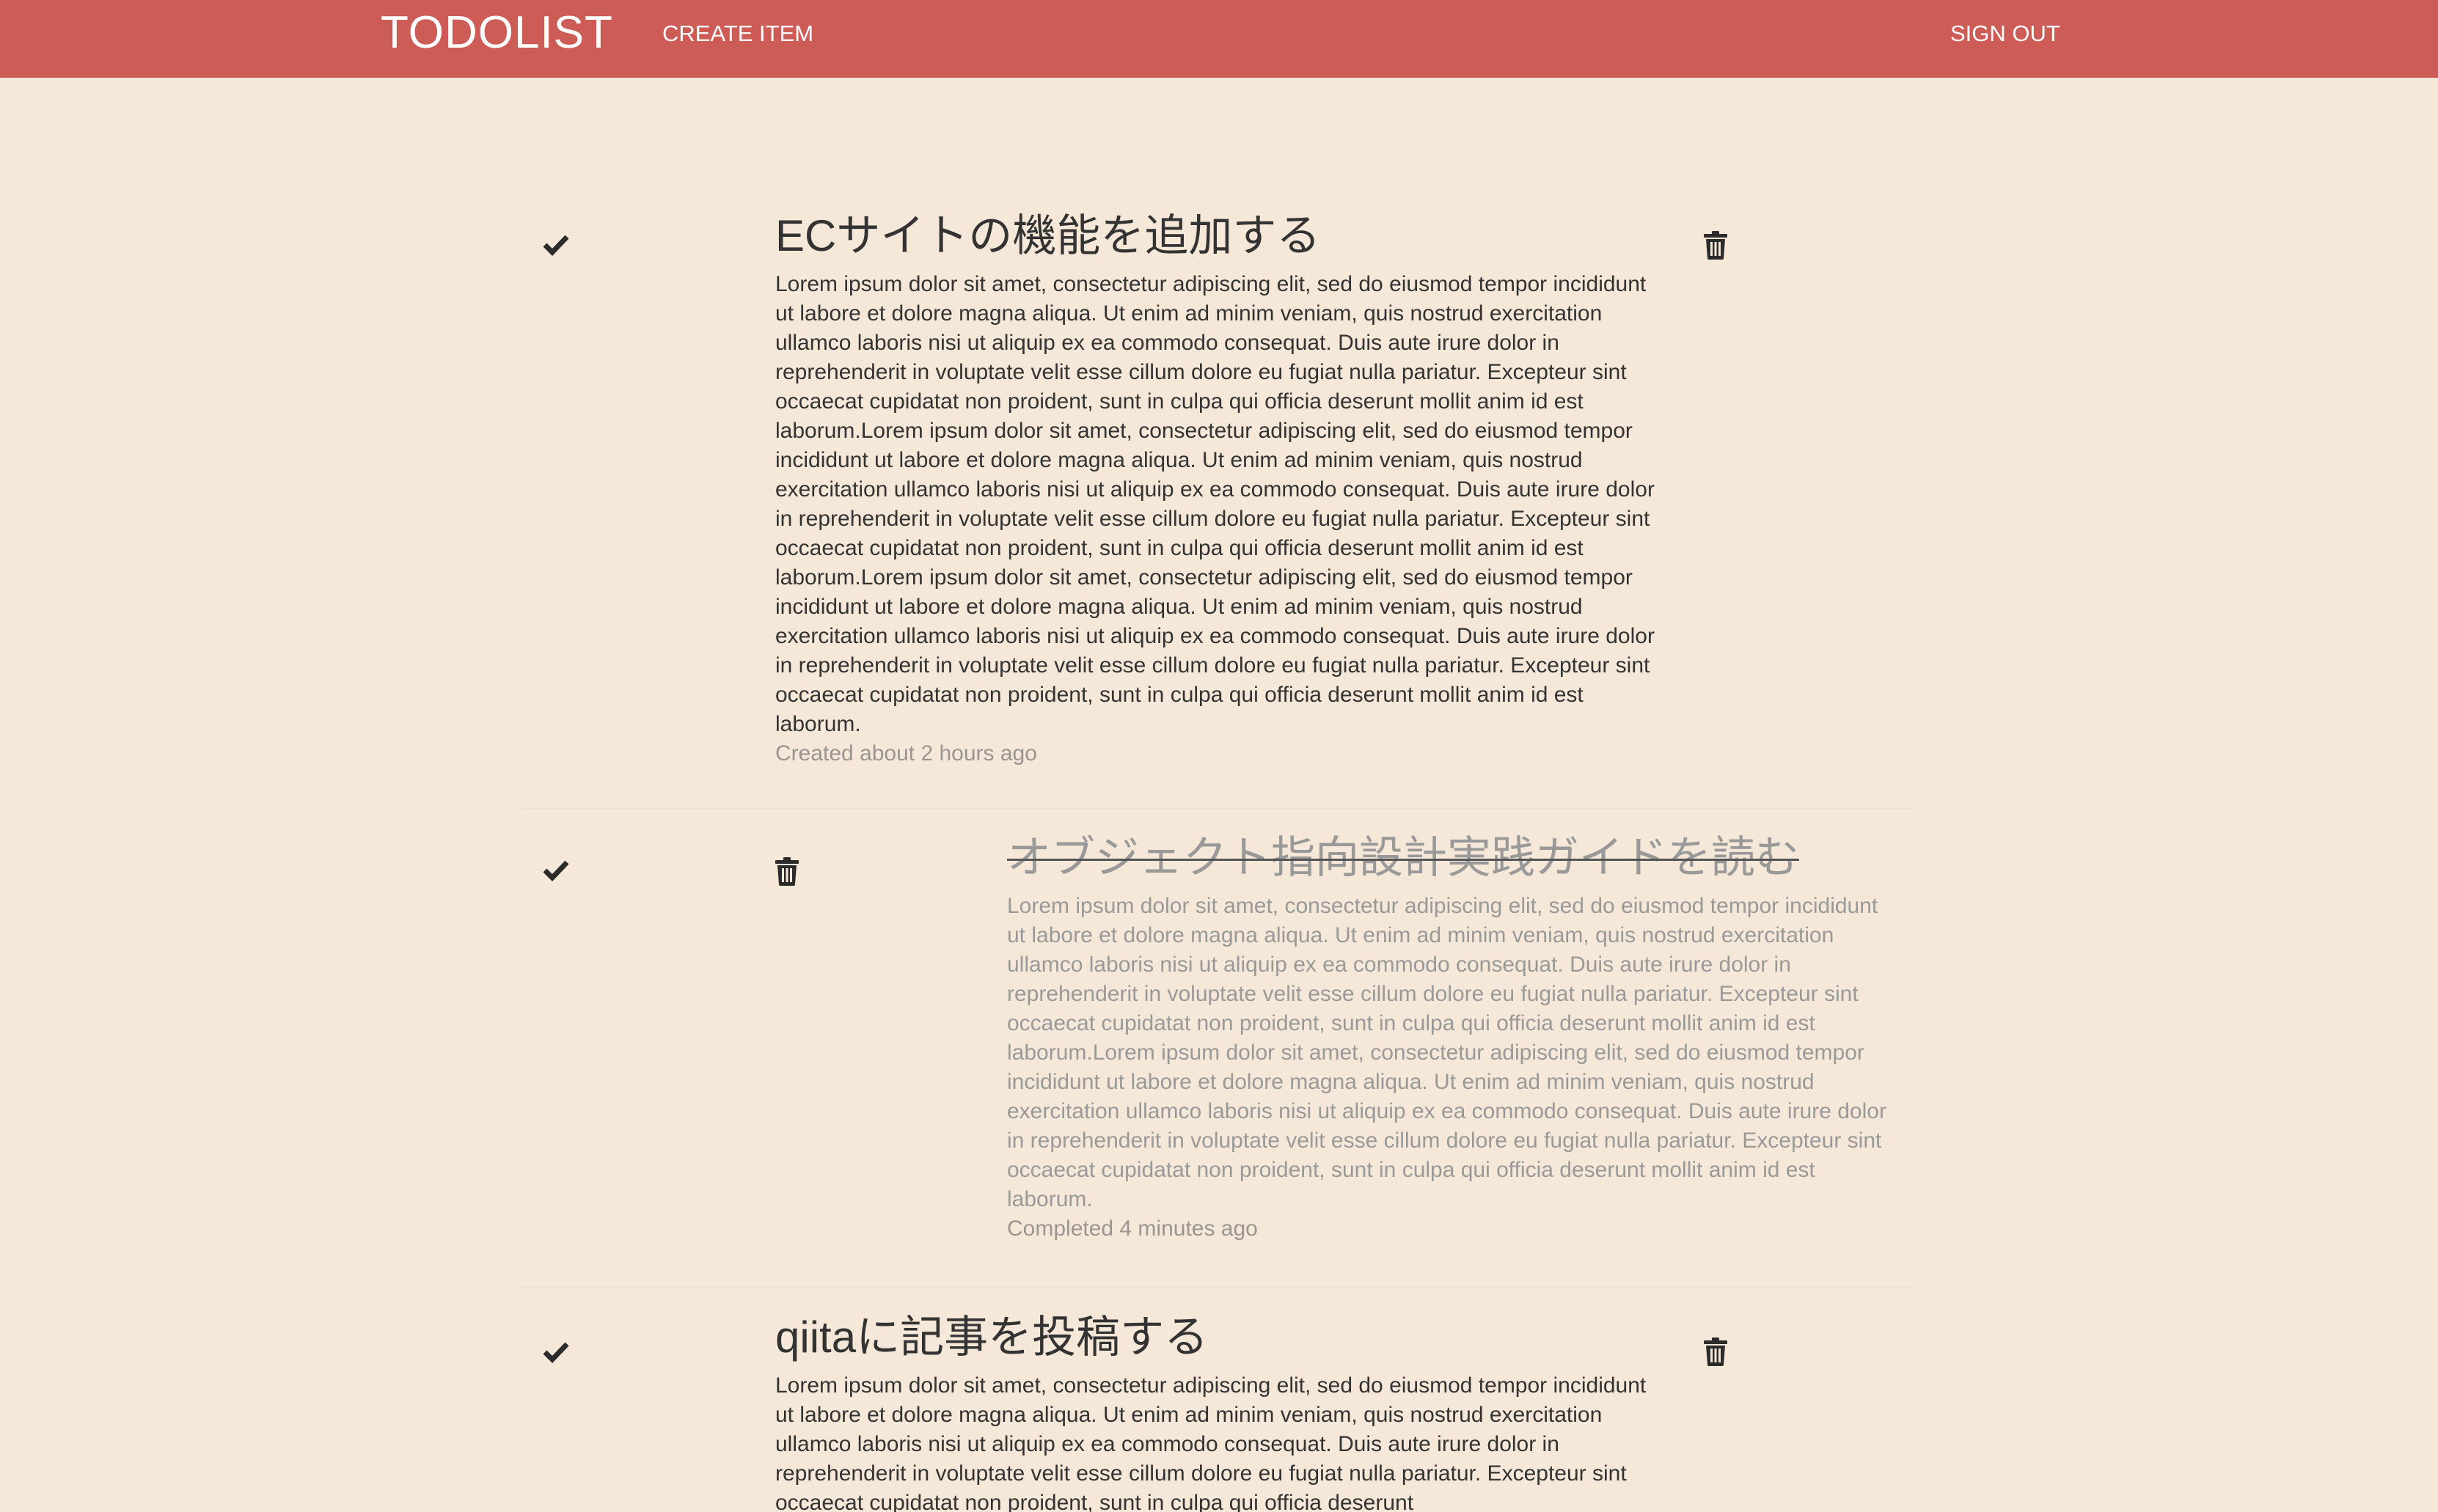  I want to click on sign-out-link: SIGN OUT, so click(2005, 34).